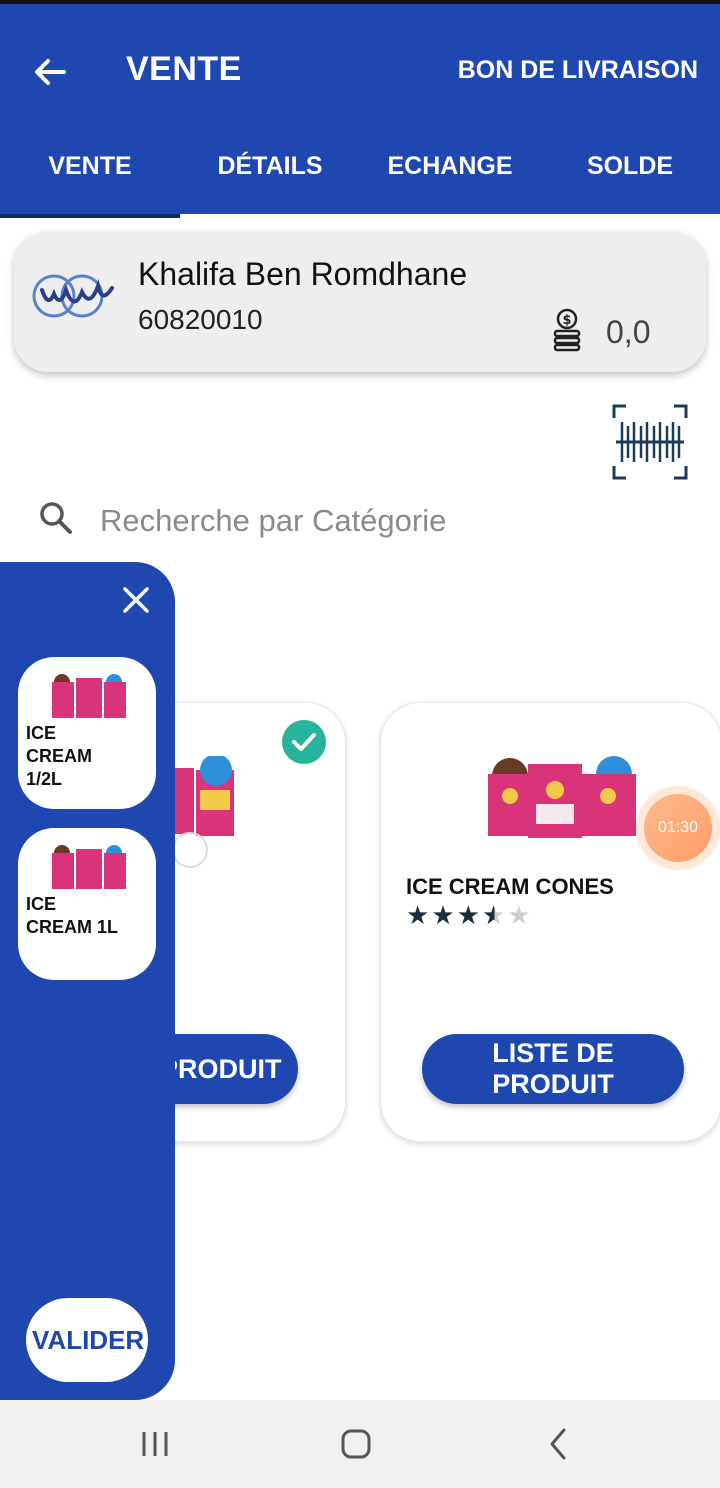 The width and height of the screenshot is (720, 1488). What do you see at coordinates (628, 332) in the screenshot?
I see `client-balance: 0,0` at bounding box center [628, 332].